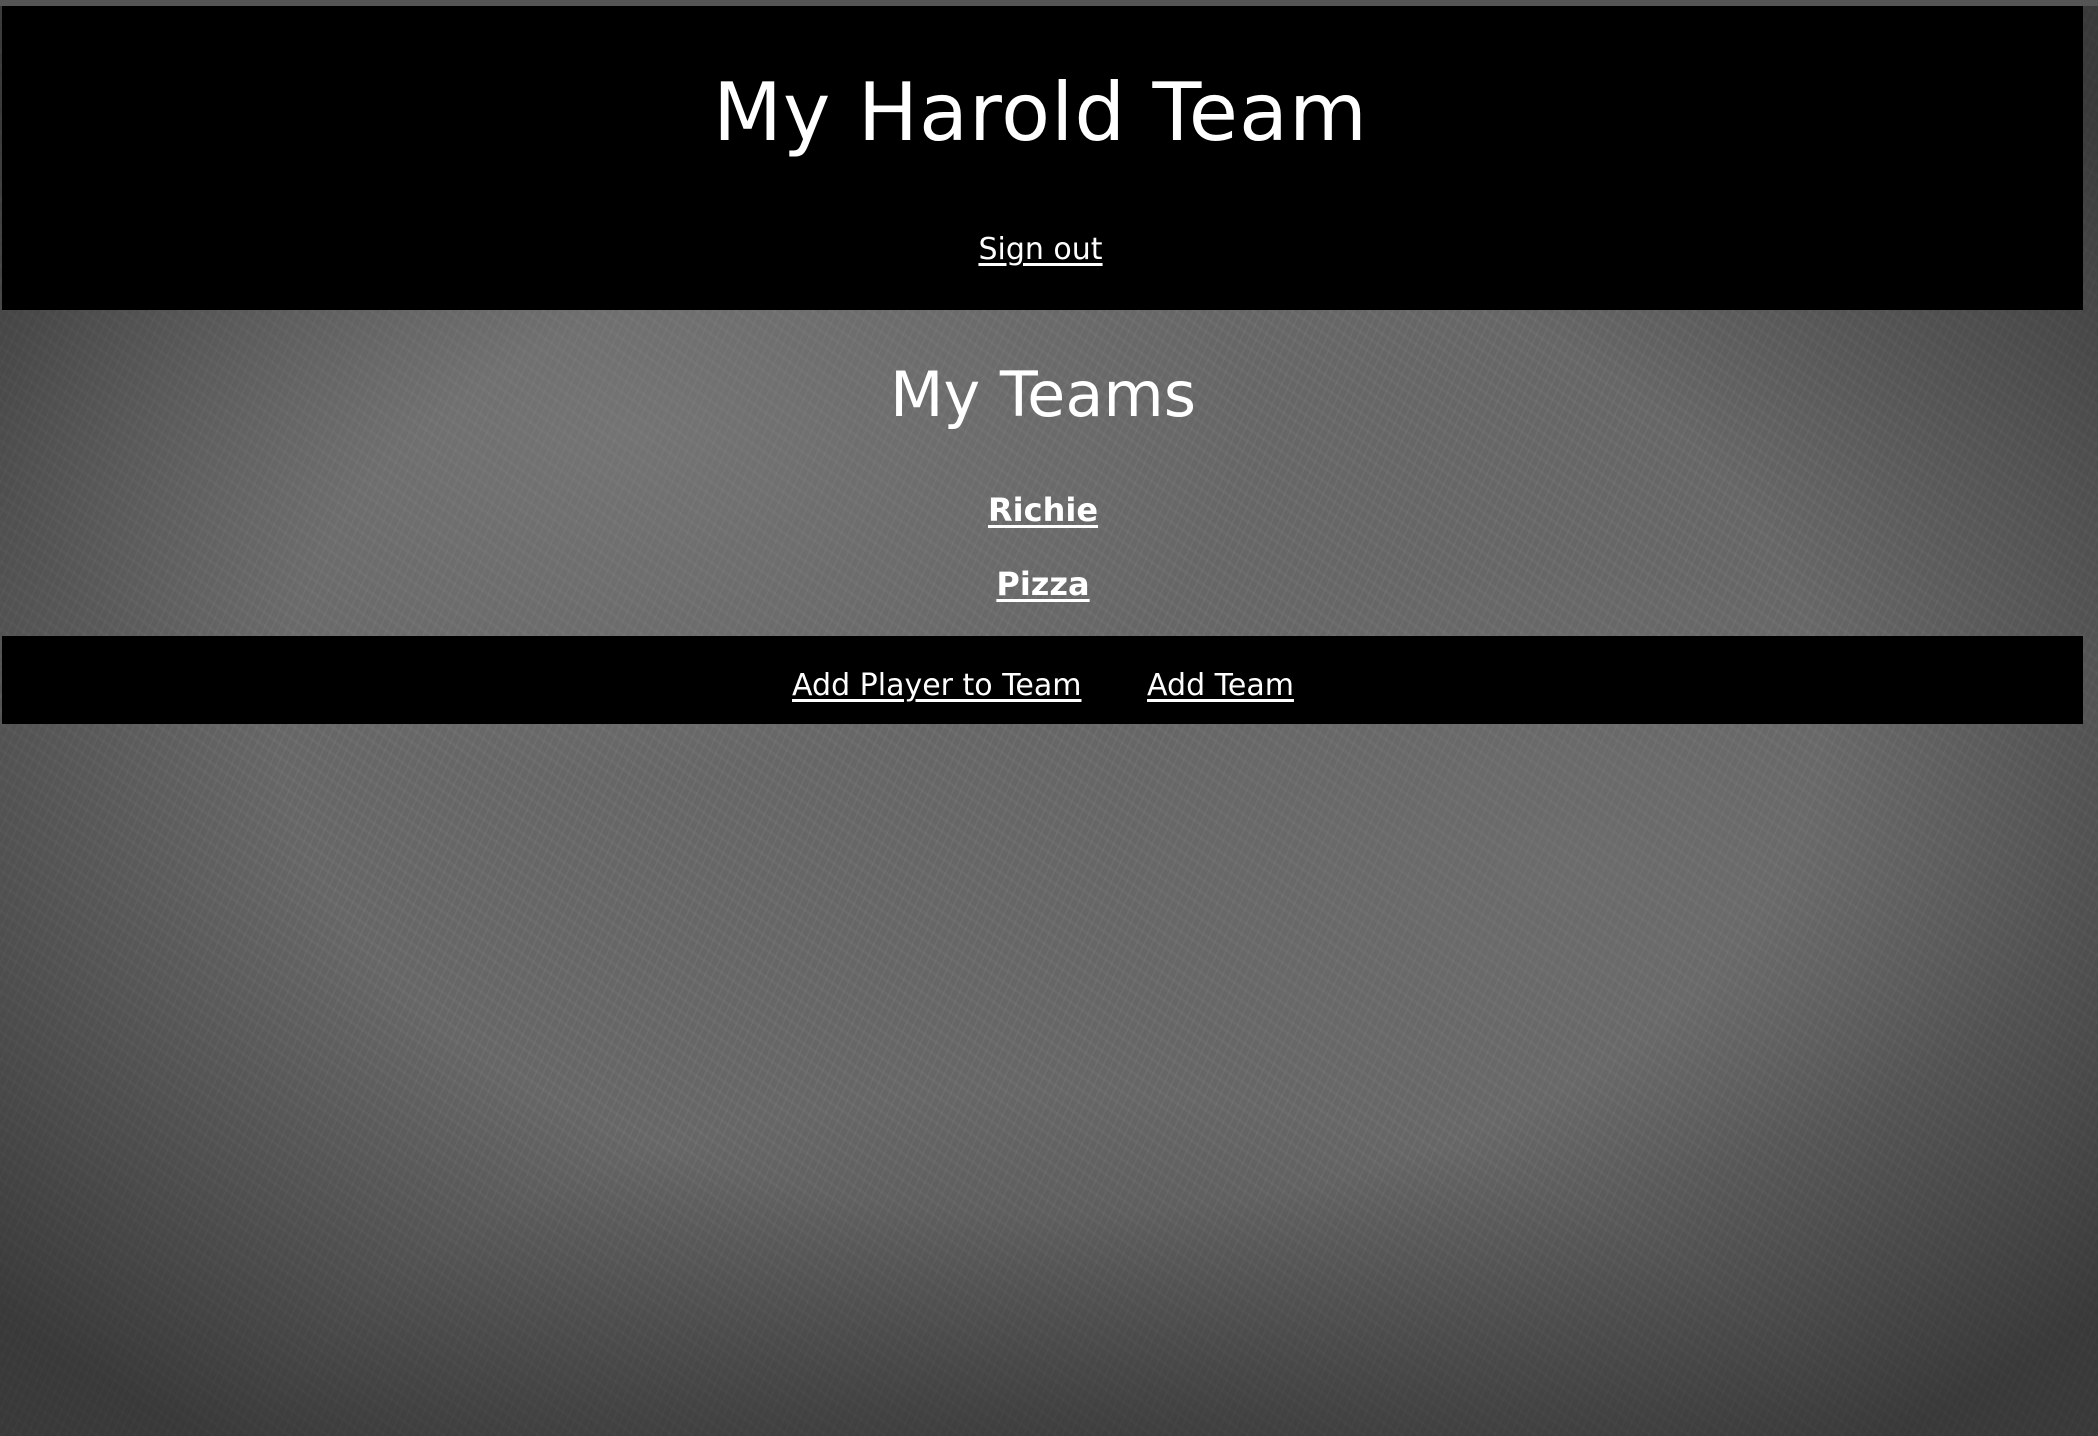 The image size is (2098, 1436). I want to click on sign-out-link: Sign out, so click(1040, 249).